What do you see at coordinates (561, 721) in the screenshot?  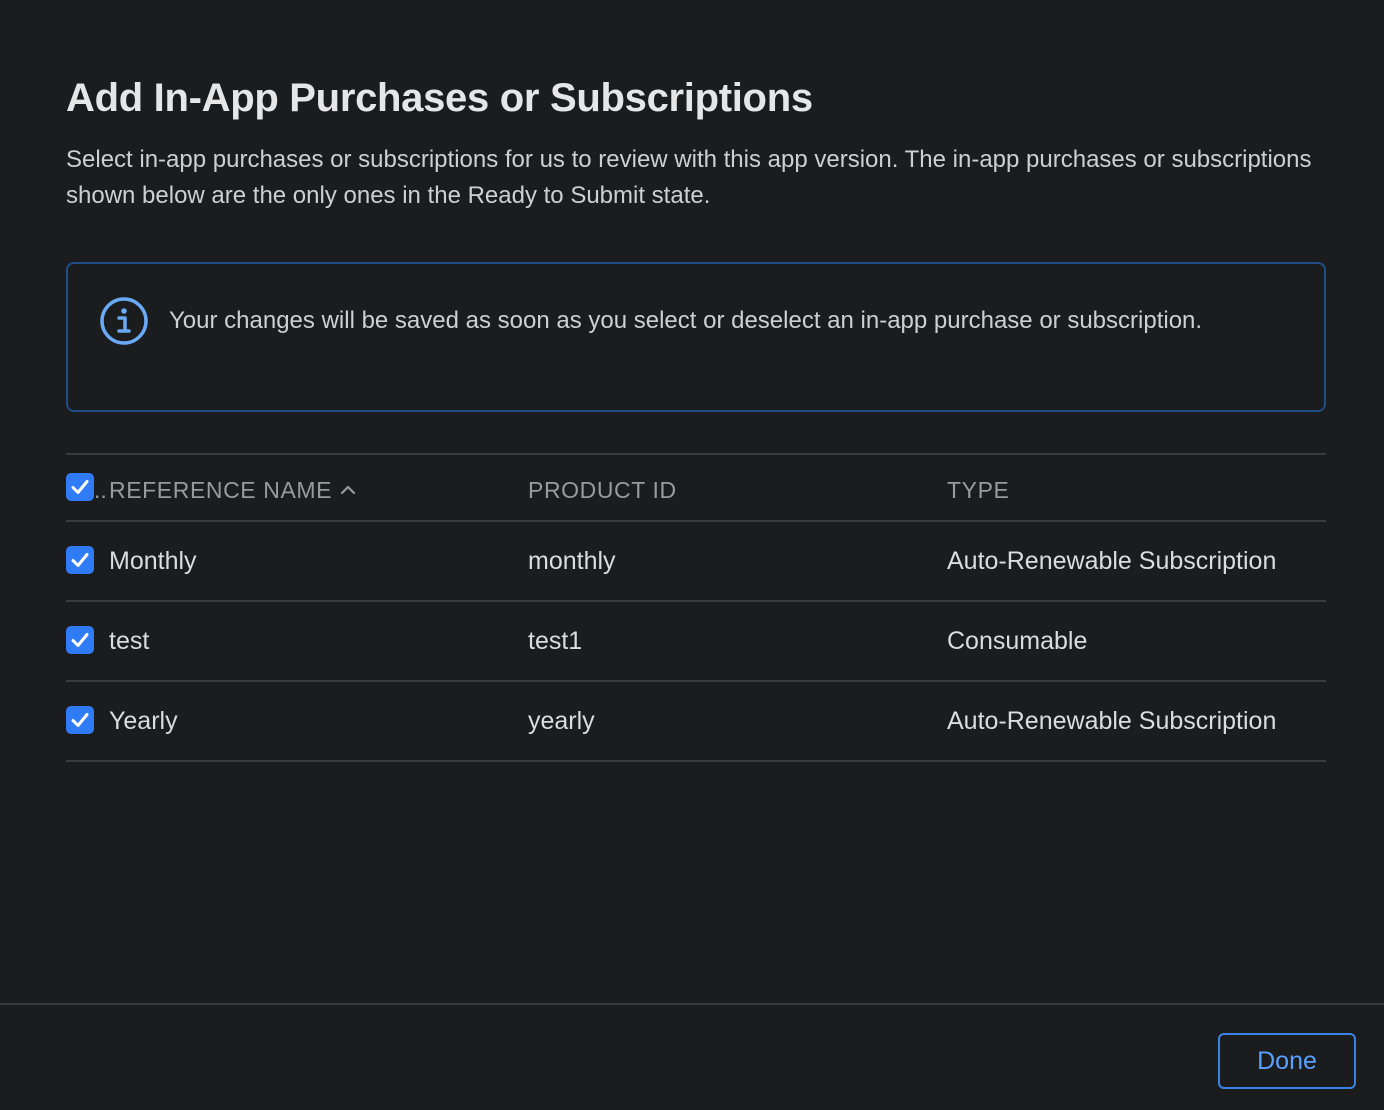 I see `product-id-cell: yearly` at bounding box center [561, 721].